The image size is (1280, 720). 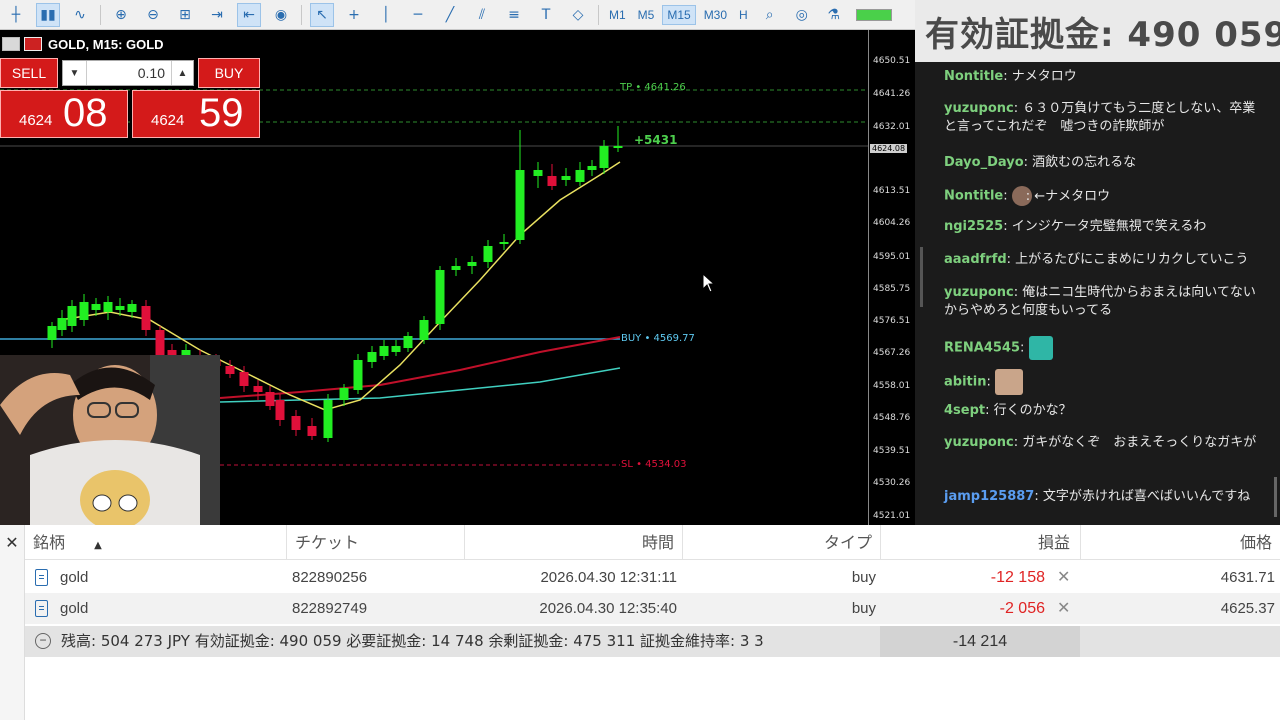 I want to click on column-price: 価格, so click(x=1180, y=542).